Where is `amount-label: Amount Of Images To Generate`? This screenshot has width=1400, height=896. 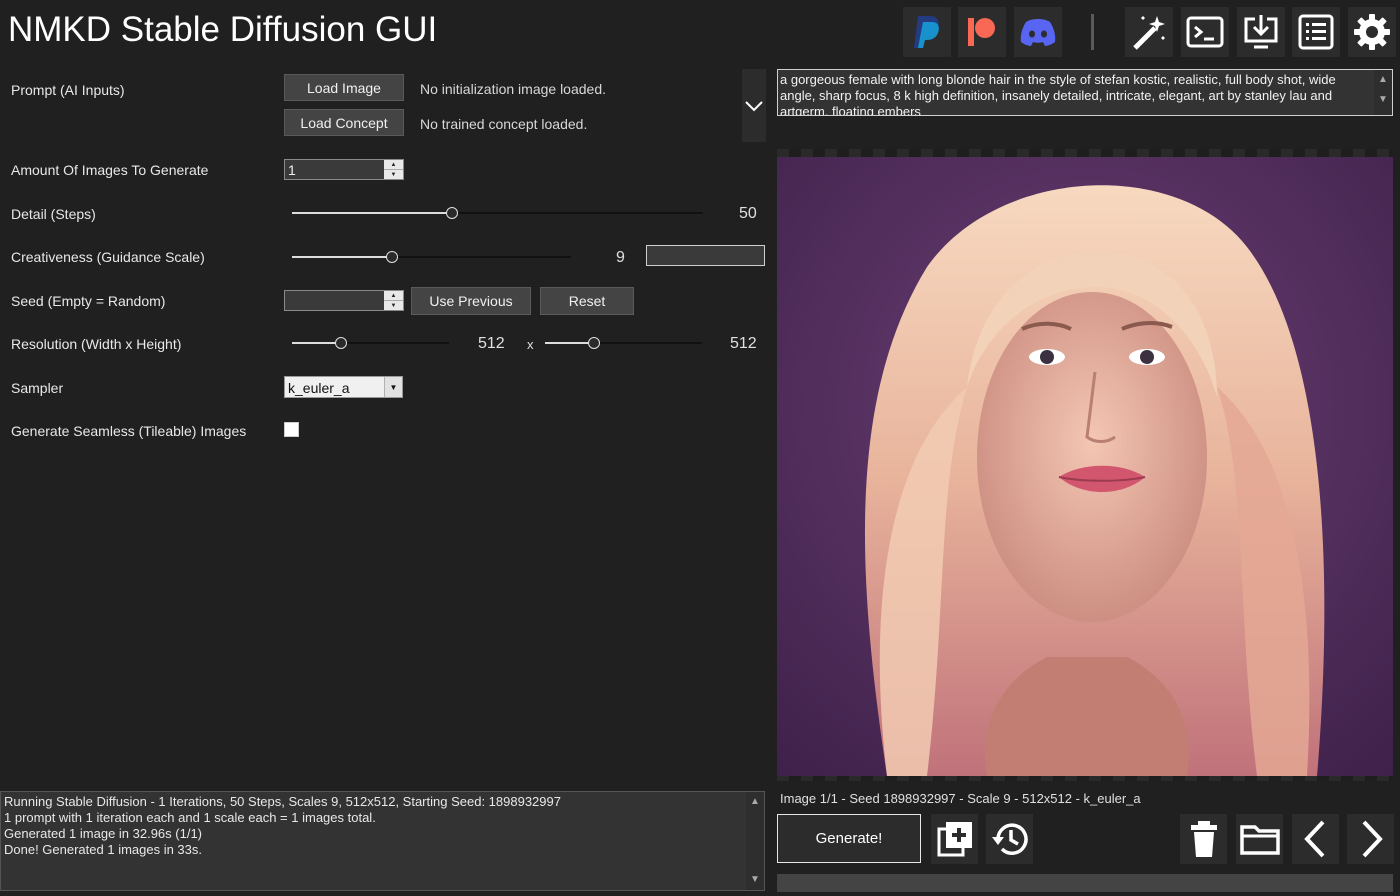 amount-label: Amount Of Images To Generate is located at coordinates (110, 170).